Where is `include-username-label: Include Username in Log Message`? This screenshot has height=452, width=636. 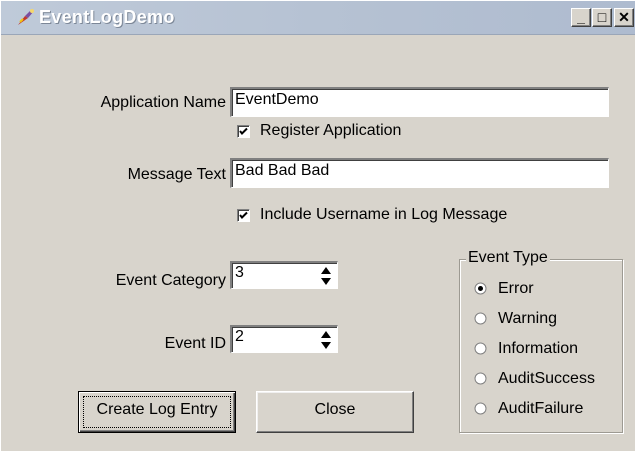 include-username-label: Include Username in Log Message is located at coordinates (383, 215).